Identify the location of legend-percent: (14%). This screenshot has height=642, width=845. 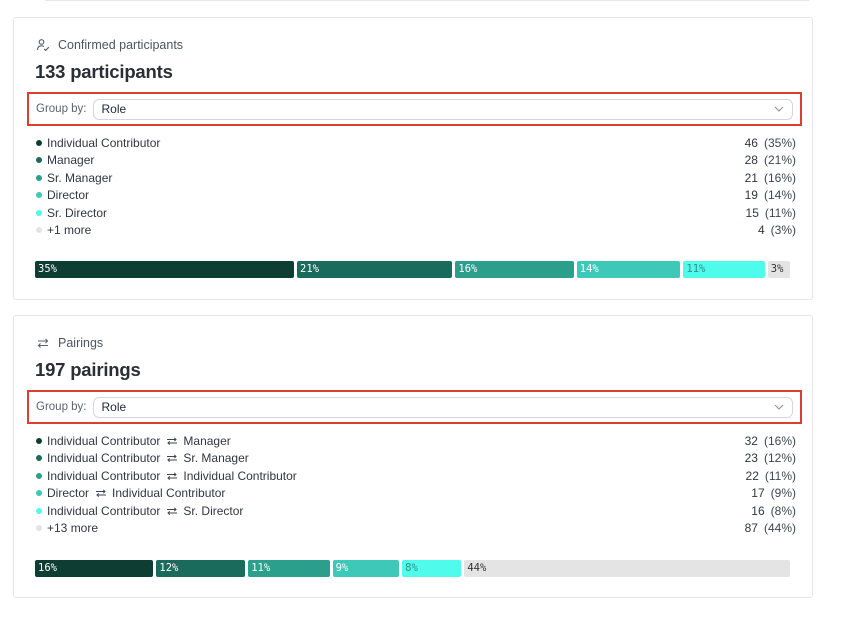
(779, 195).